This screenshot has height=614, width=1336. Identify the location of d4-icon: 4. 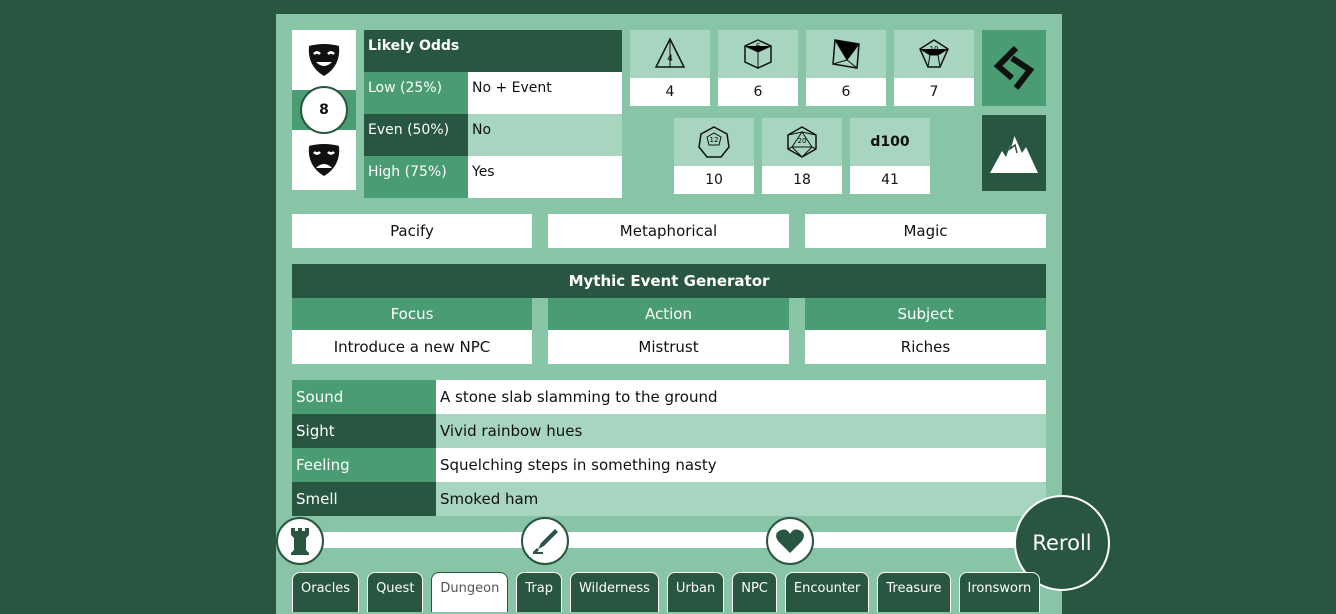
(670, 54).